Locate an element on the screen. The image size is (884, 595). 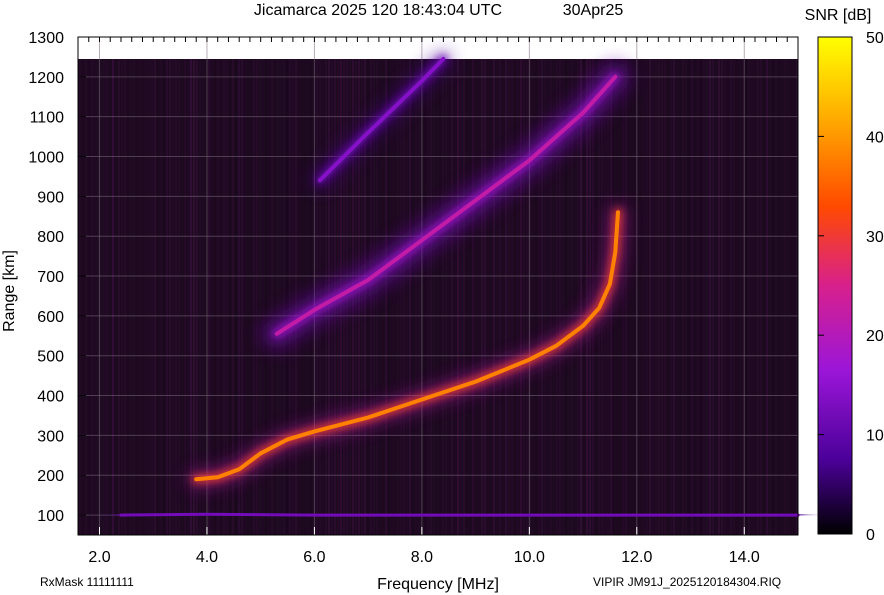
x-tick-label: 2.0 is located at coordinates (99, 557).